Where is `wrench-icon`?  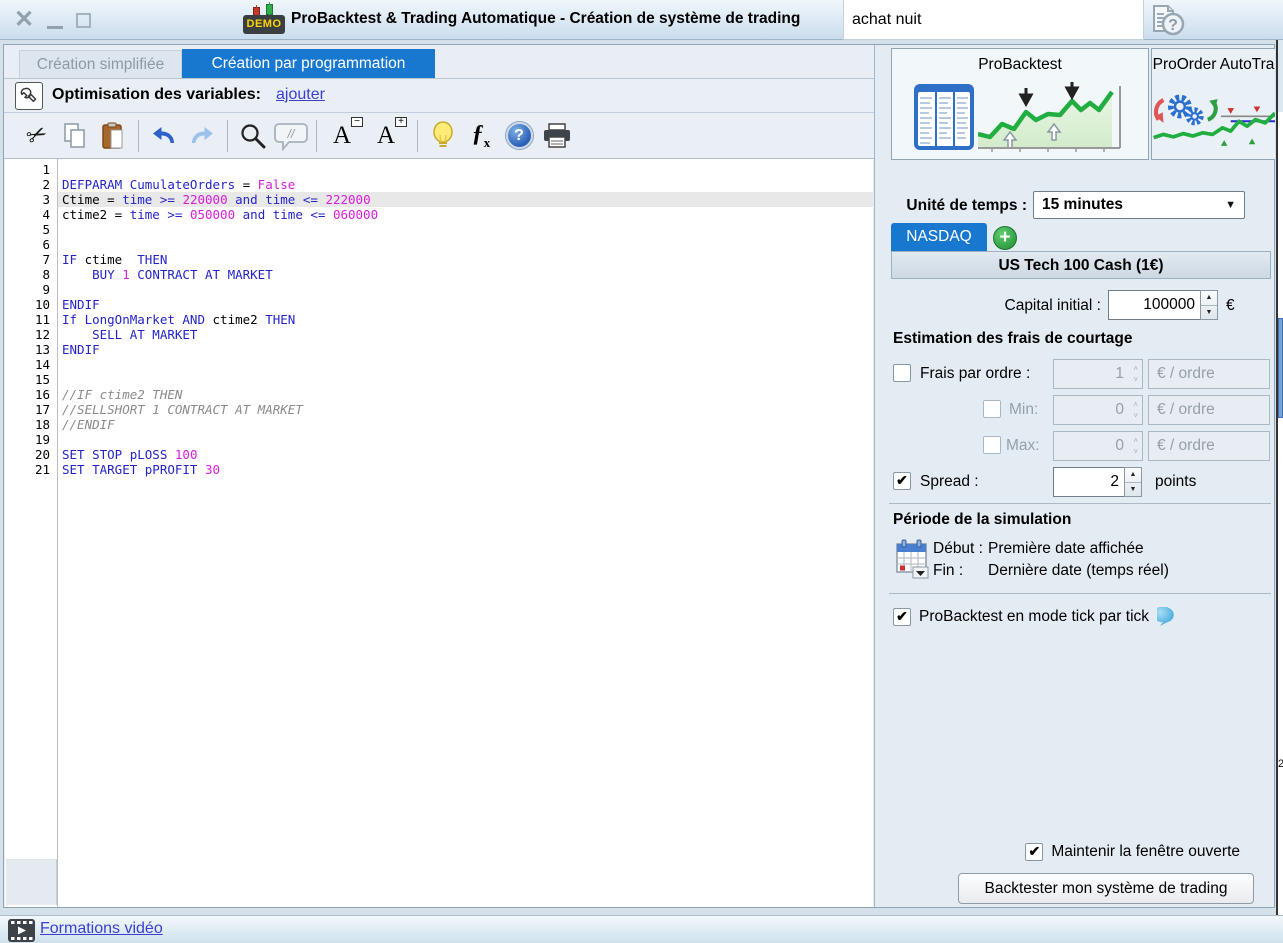
wrench-icon is located at coordinates (29, 96).